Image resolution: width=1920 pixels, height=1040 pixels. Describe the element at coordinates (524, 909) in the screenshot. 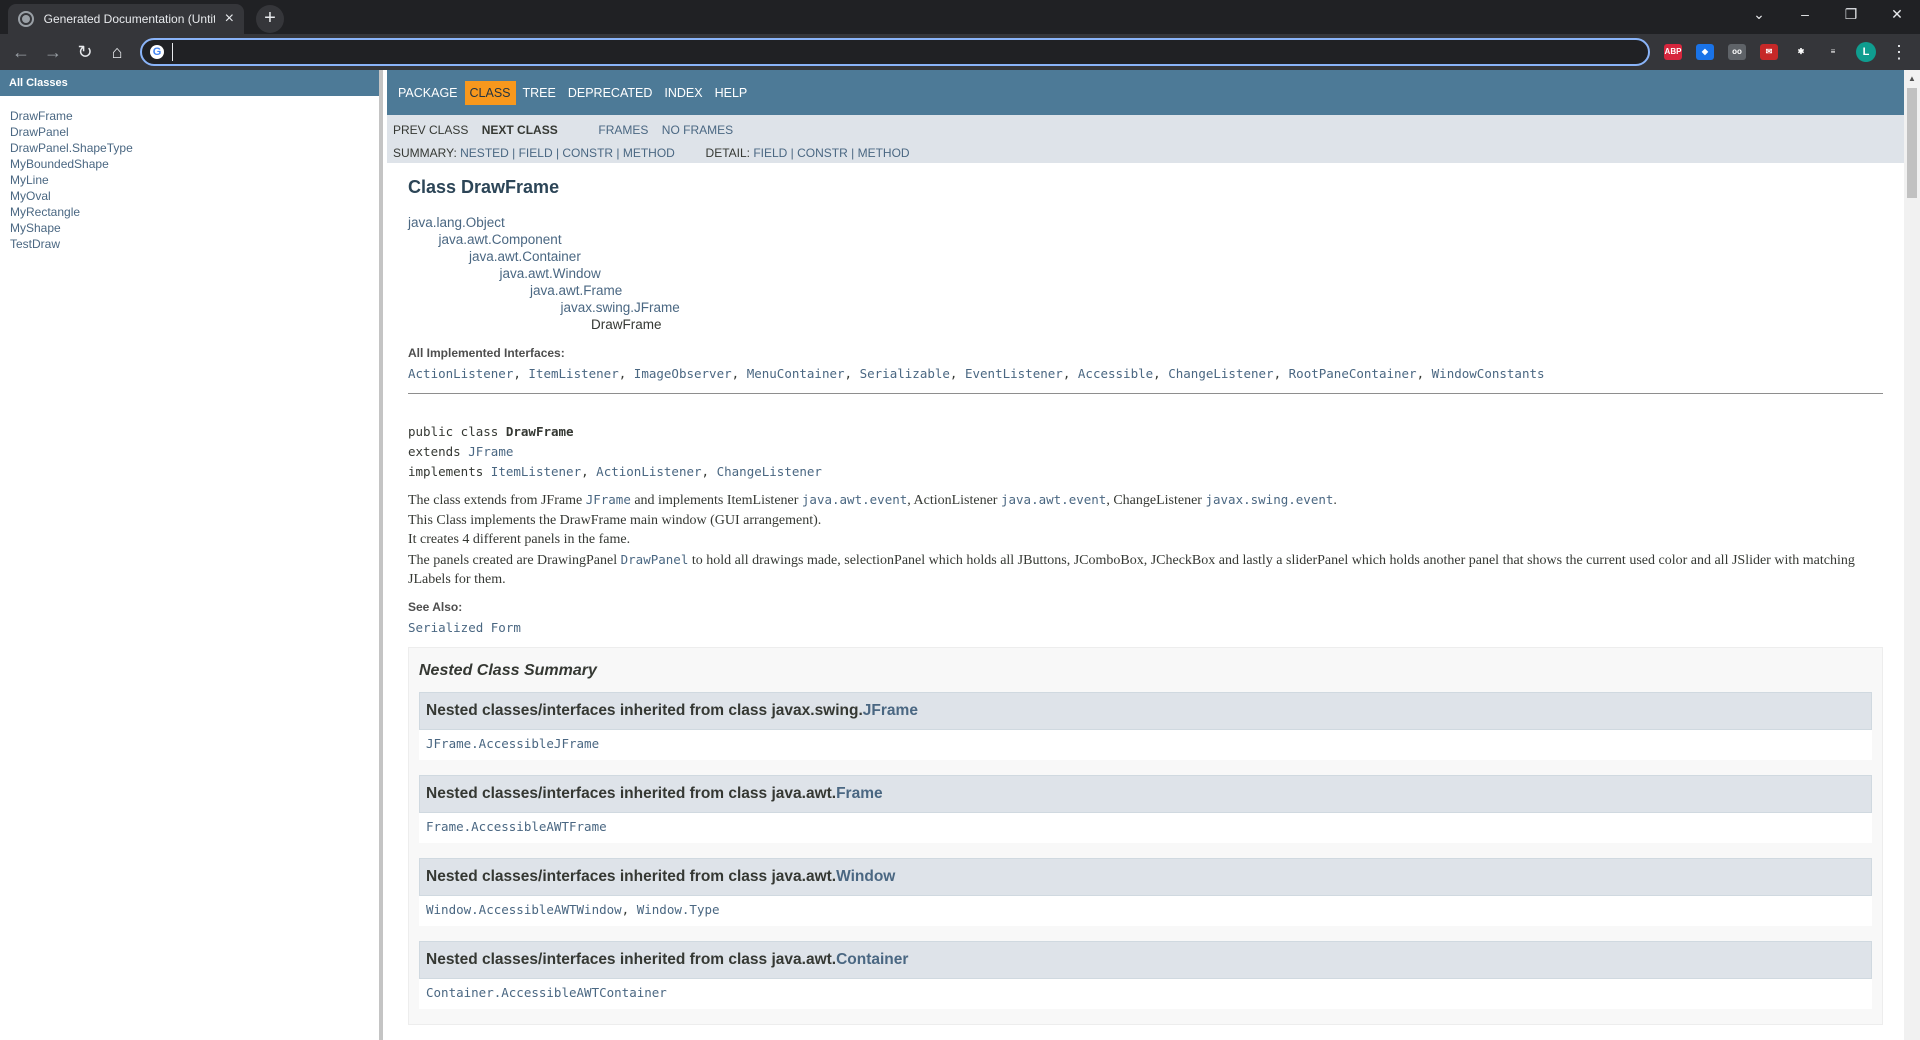

I see `nested-class-link: Window.AccessibleAWTWindow` at that location.